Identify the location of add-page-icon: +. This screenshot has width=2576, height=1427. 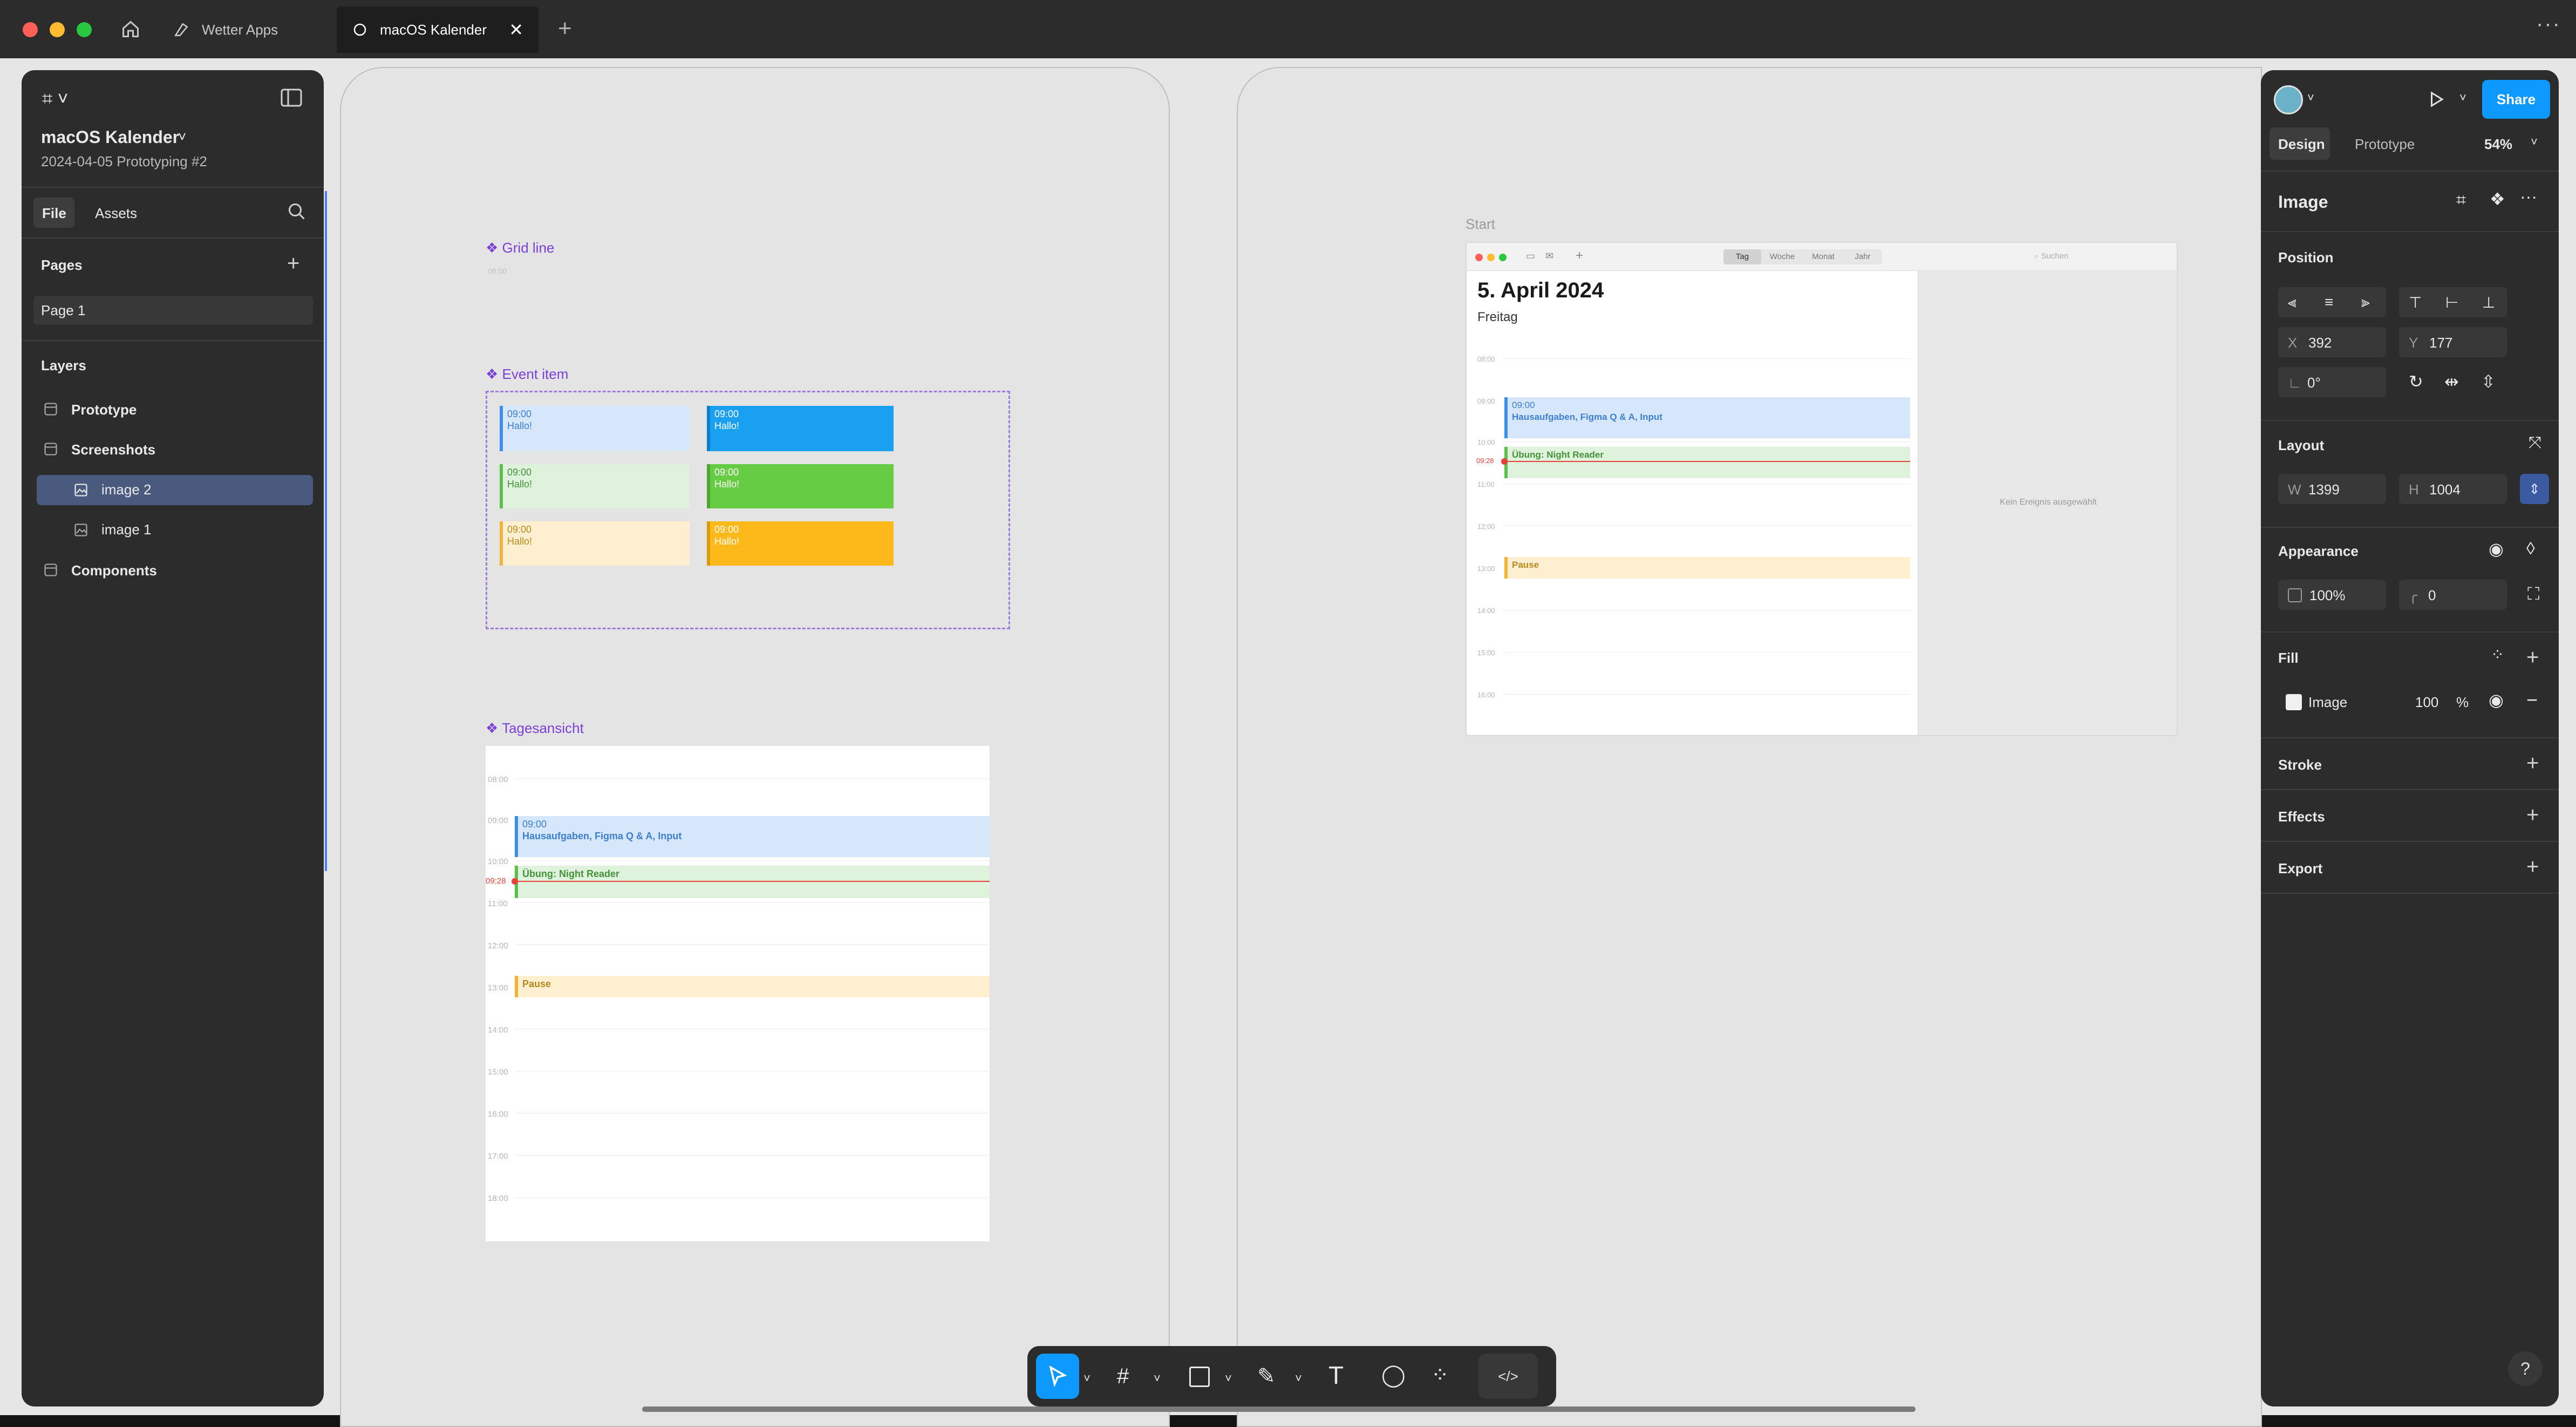
(293, 263).